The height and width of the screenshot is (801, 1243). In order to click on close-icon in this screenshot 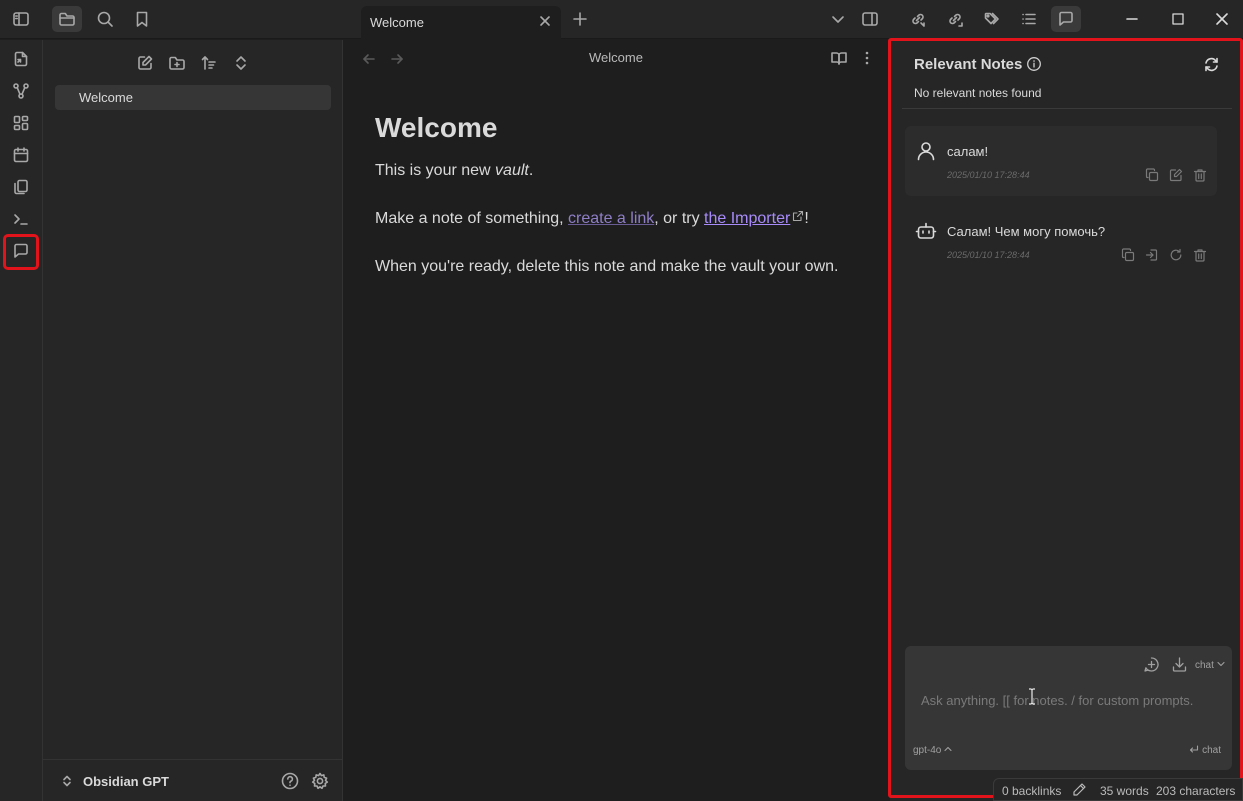, I will do `click(1222, 19)`.